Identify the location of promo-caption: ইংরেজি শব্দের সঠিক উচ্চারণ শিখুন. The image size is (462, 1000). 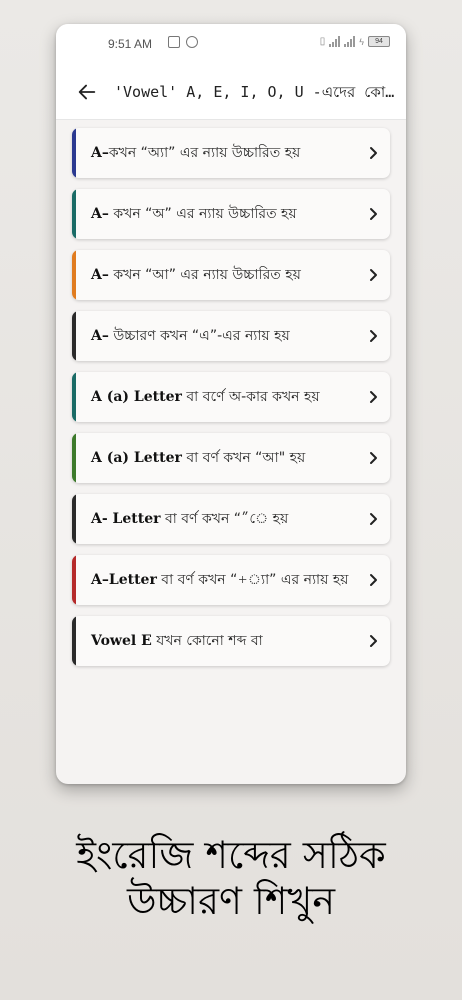
(231, 878).